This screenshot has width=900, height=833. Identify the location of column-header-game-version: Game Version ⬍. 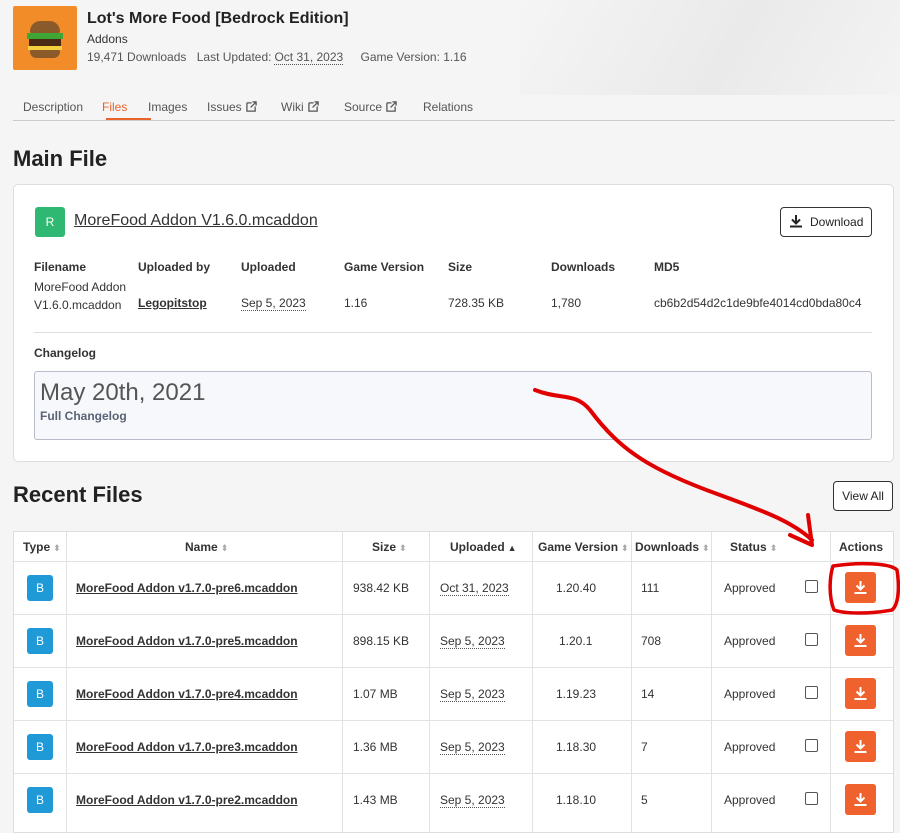
(583, 547).